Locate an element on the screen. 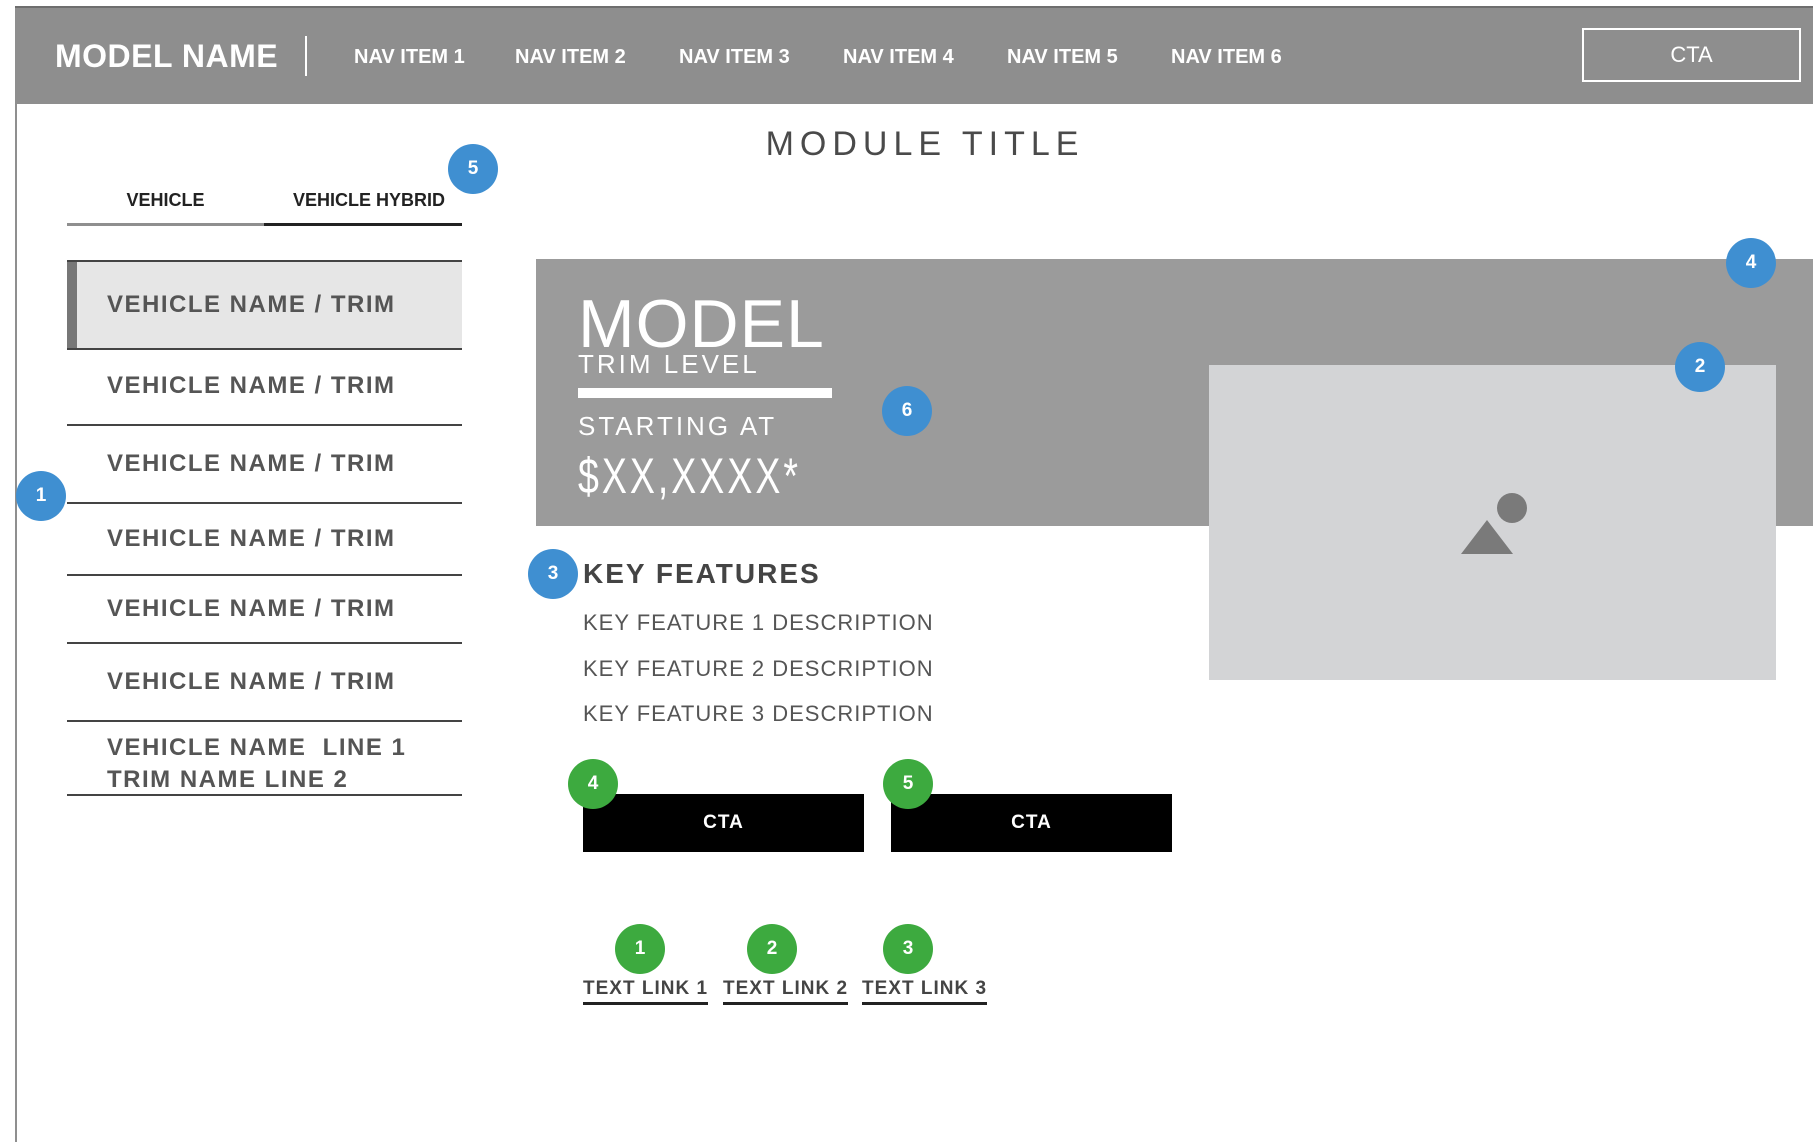 The height and width of the screenshot is (1142, 1813). nav-item-6: NAV ITEM 6 is located at coordinates (1226, 57).